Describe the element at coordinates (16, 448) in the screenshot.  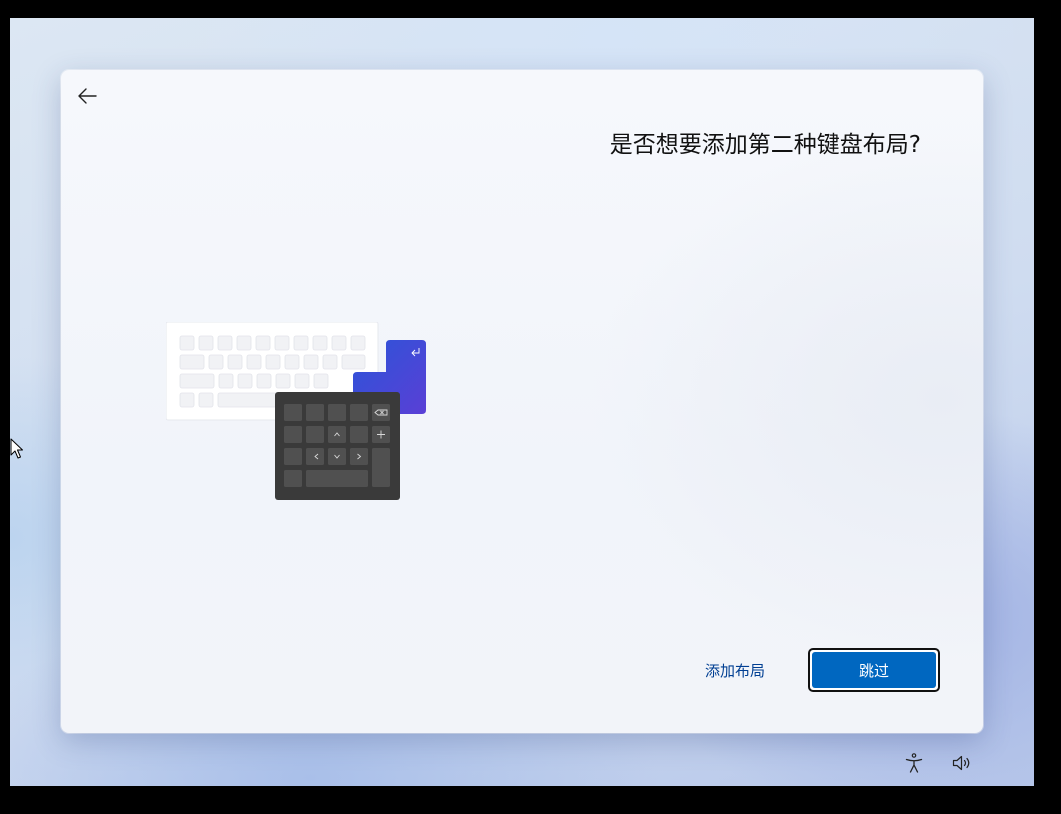
I see `mouse-cursor-icon` at that location.